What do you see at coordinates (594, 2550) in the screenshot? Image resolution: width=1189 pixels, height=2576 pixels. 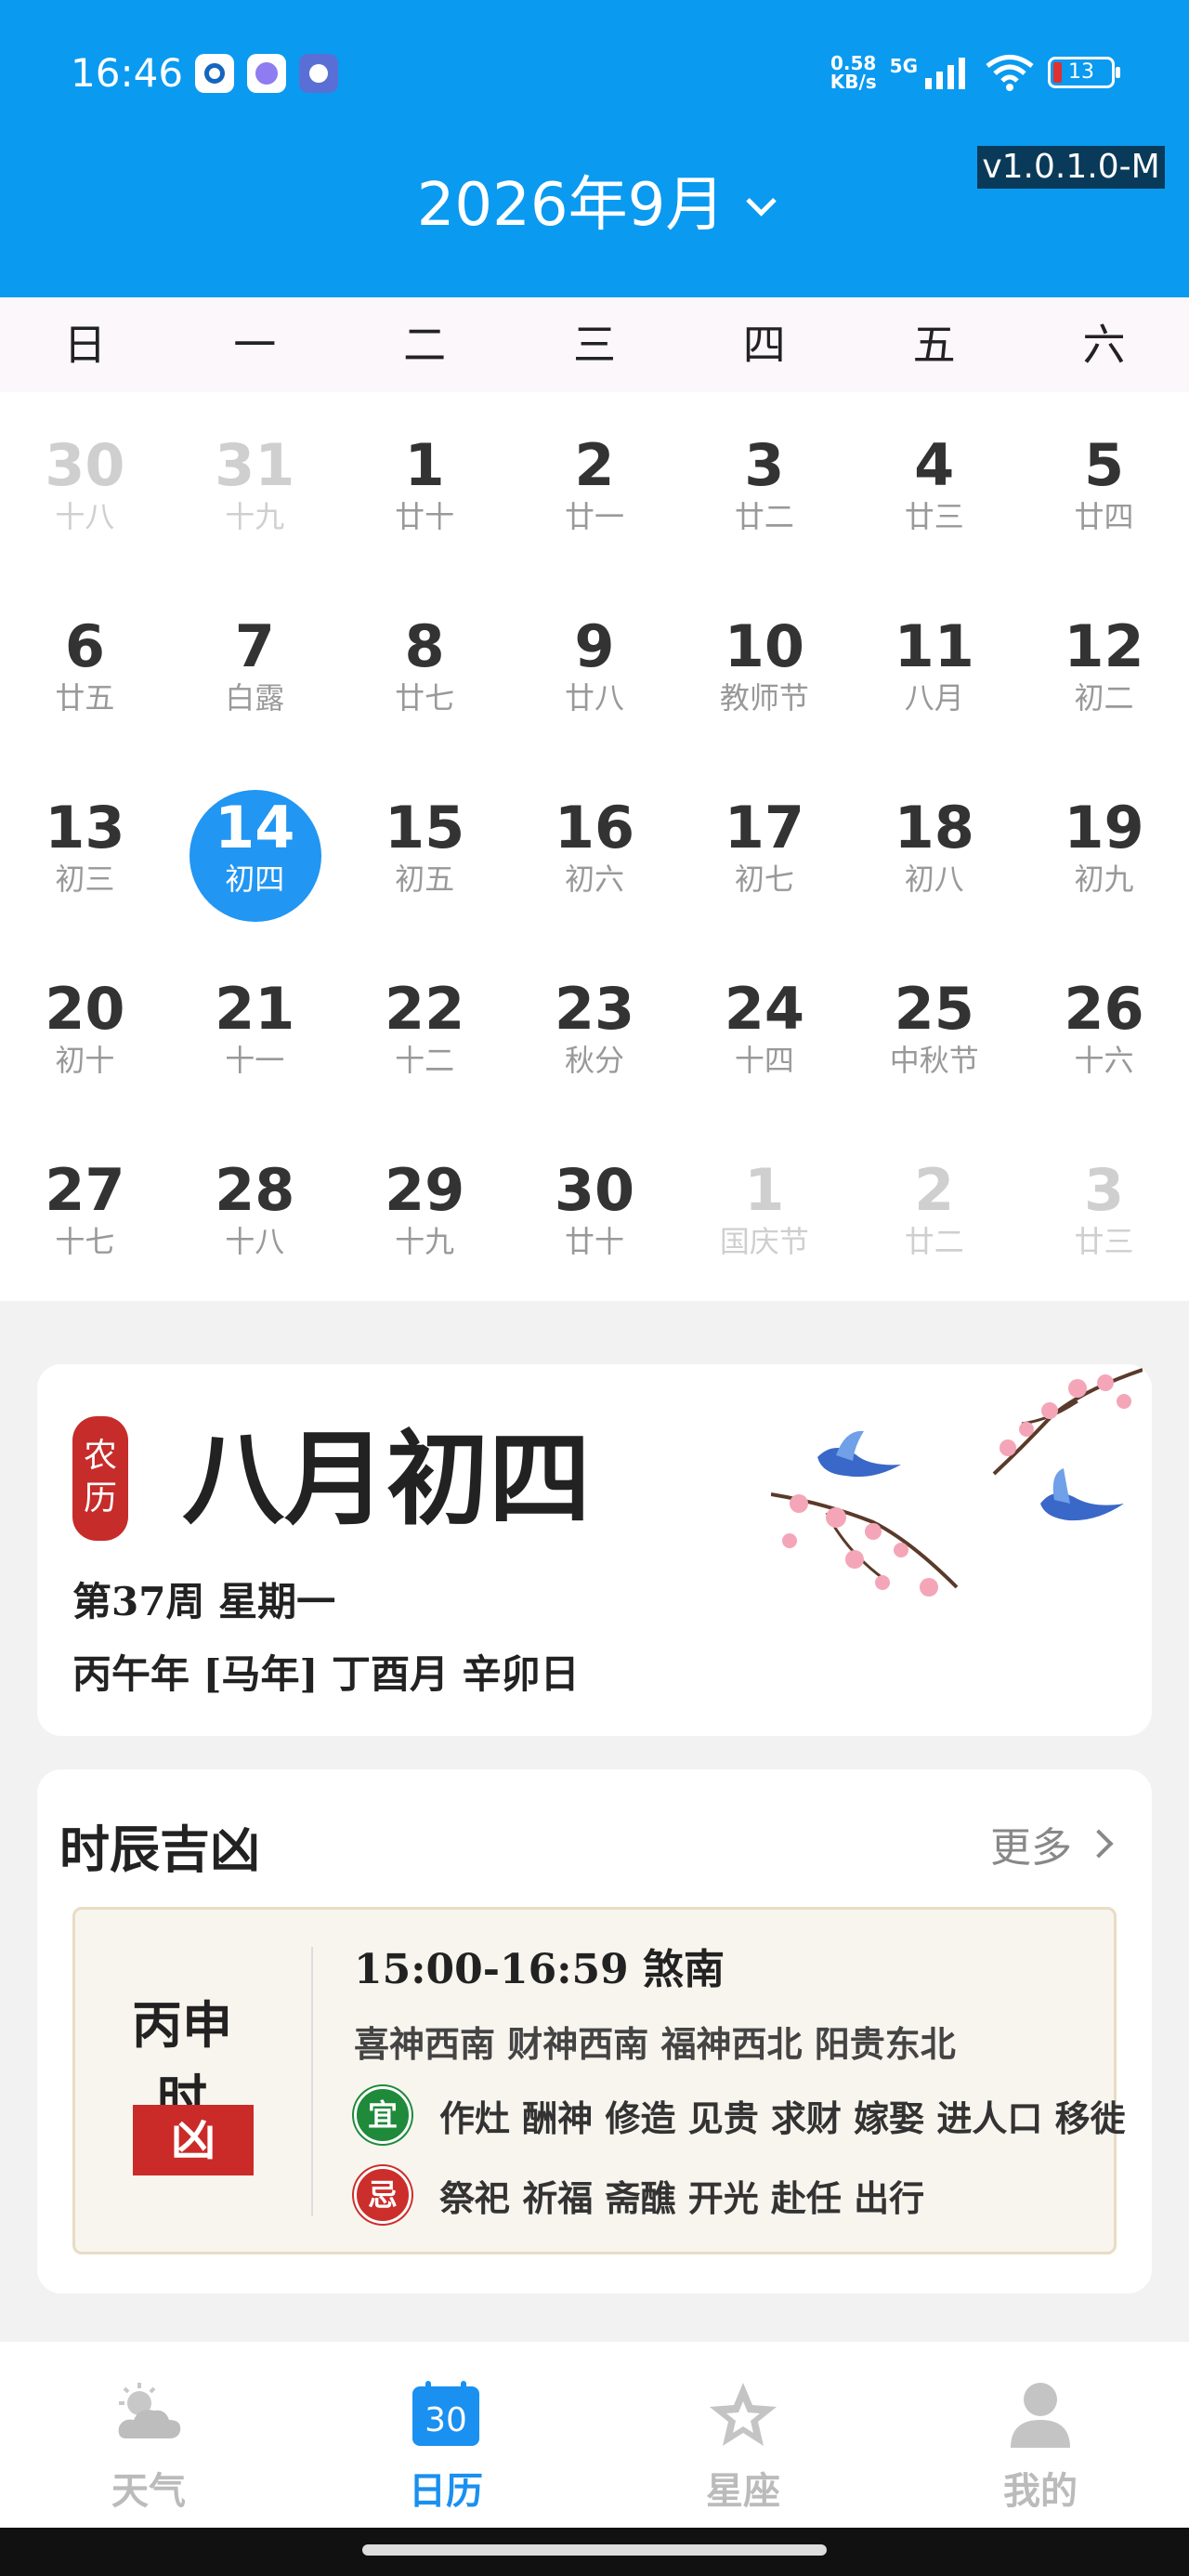 I see `home-indicator` at bounding box center [594, 2550].